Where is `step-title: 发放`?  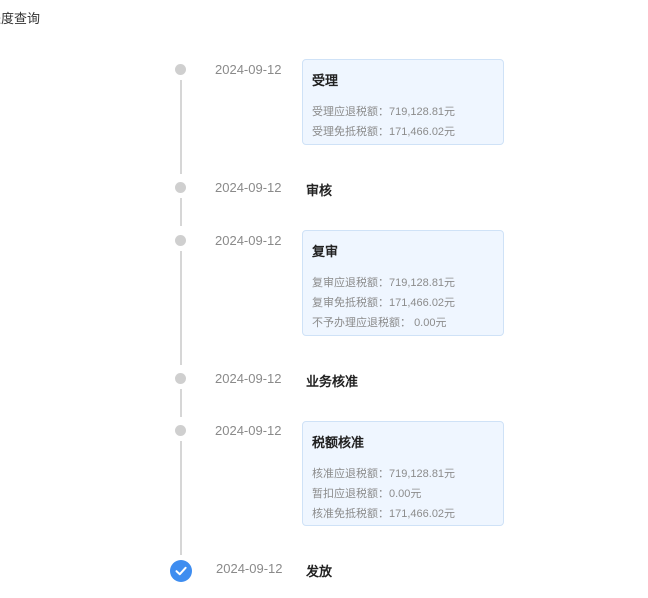
step-title: 发放 is located at coordinates (319, 571).